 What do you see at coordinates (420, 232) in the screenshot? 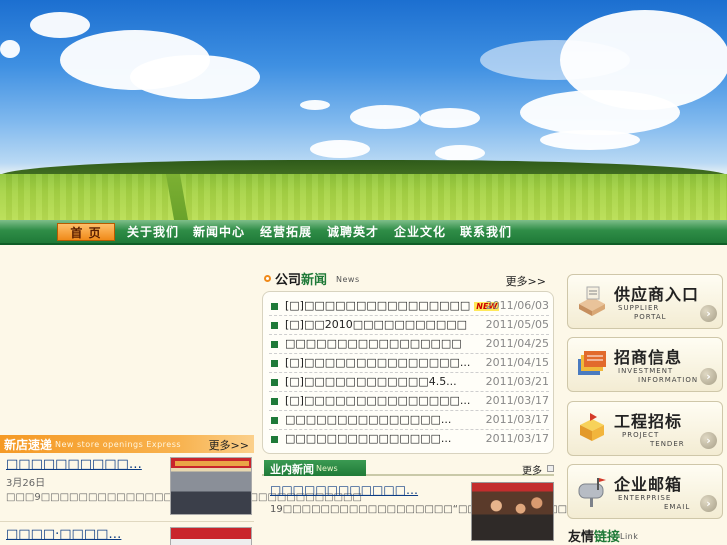
I see `nav-item-culture: 企业文化` at bounding box center [420, 232].